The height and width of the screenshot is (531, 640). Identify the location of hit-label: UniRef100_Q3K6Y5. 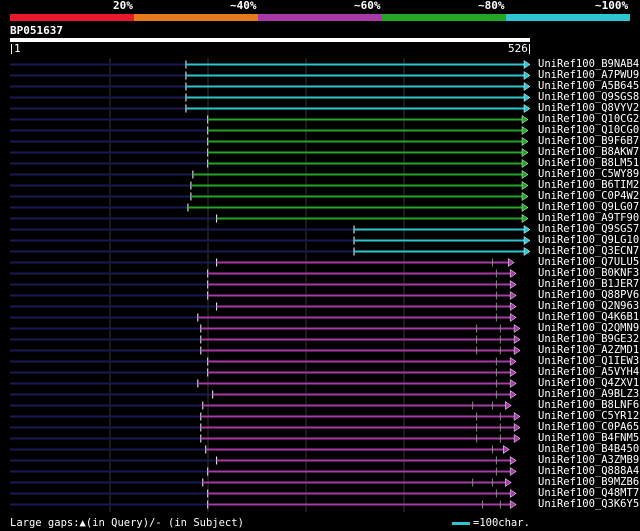
(588, 504).